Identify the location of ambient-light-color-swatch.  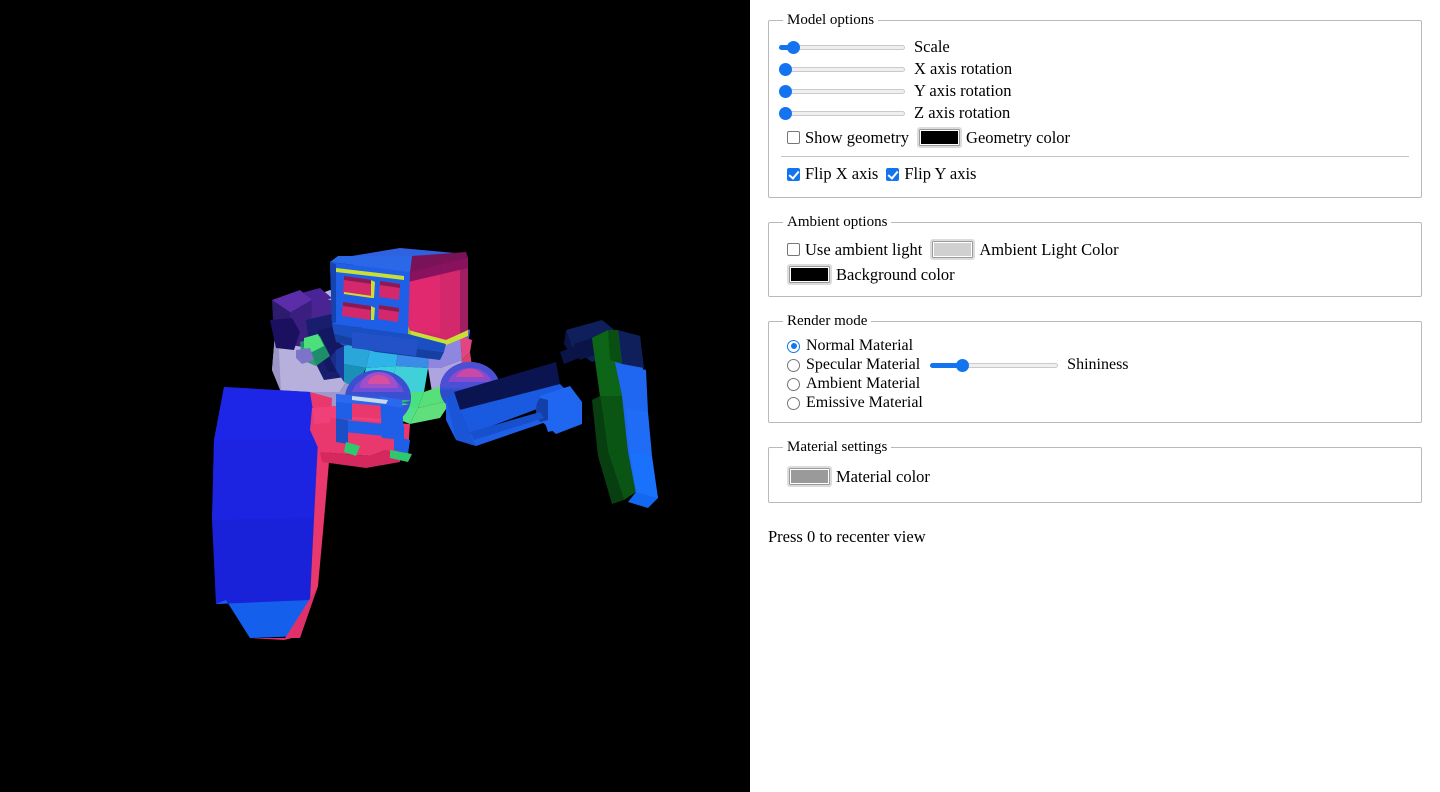
(953, 249).